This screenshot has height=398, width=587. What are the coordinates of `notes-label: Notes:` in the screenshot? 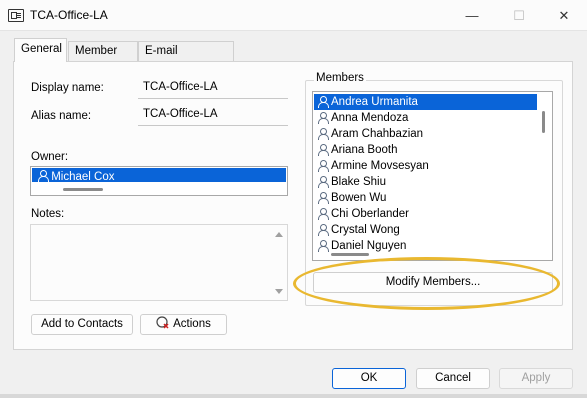 It's located at (48, 214).